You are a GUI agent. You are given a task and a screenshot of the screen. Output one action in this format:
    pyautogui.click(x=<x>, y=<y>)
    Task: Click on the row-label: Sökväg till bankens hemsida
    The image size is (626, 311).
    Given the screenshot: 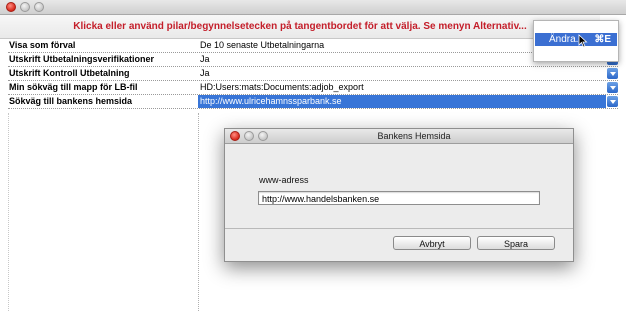 What is the action you would take?
    pyautogui.click(x=71, y=101)
    